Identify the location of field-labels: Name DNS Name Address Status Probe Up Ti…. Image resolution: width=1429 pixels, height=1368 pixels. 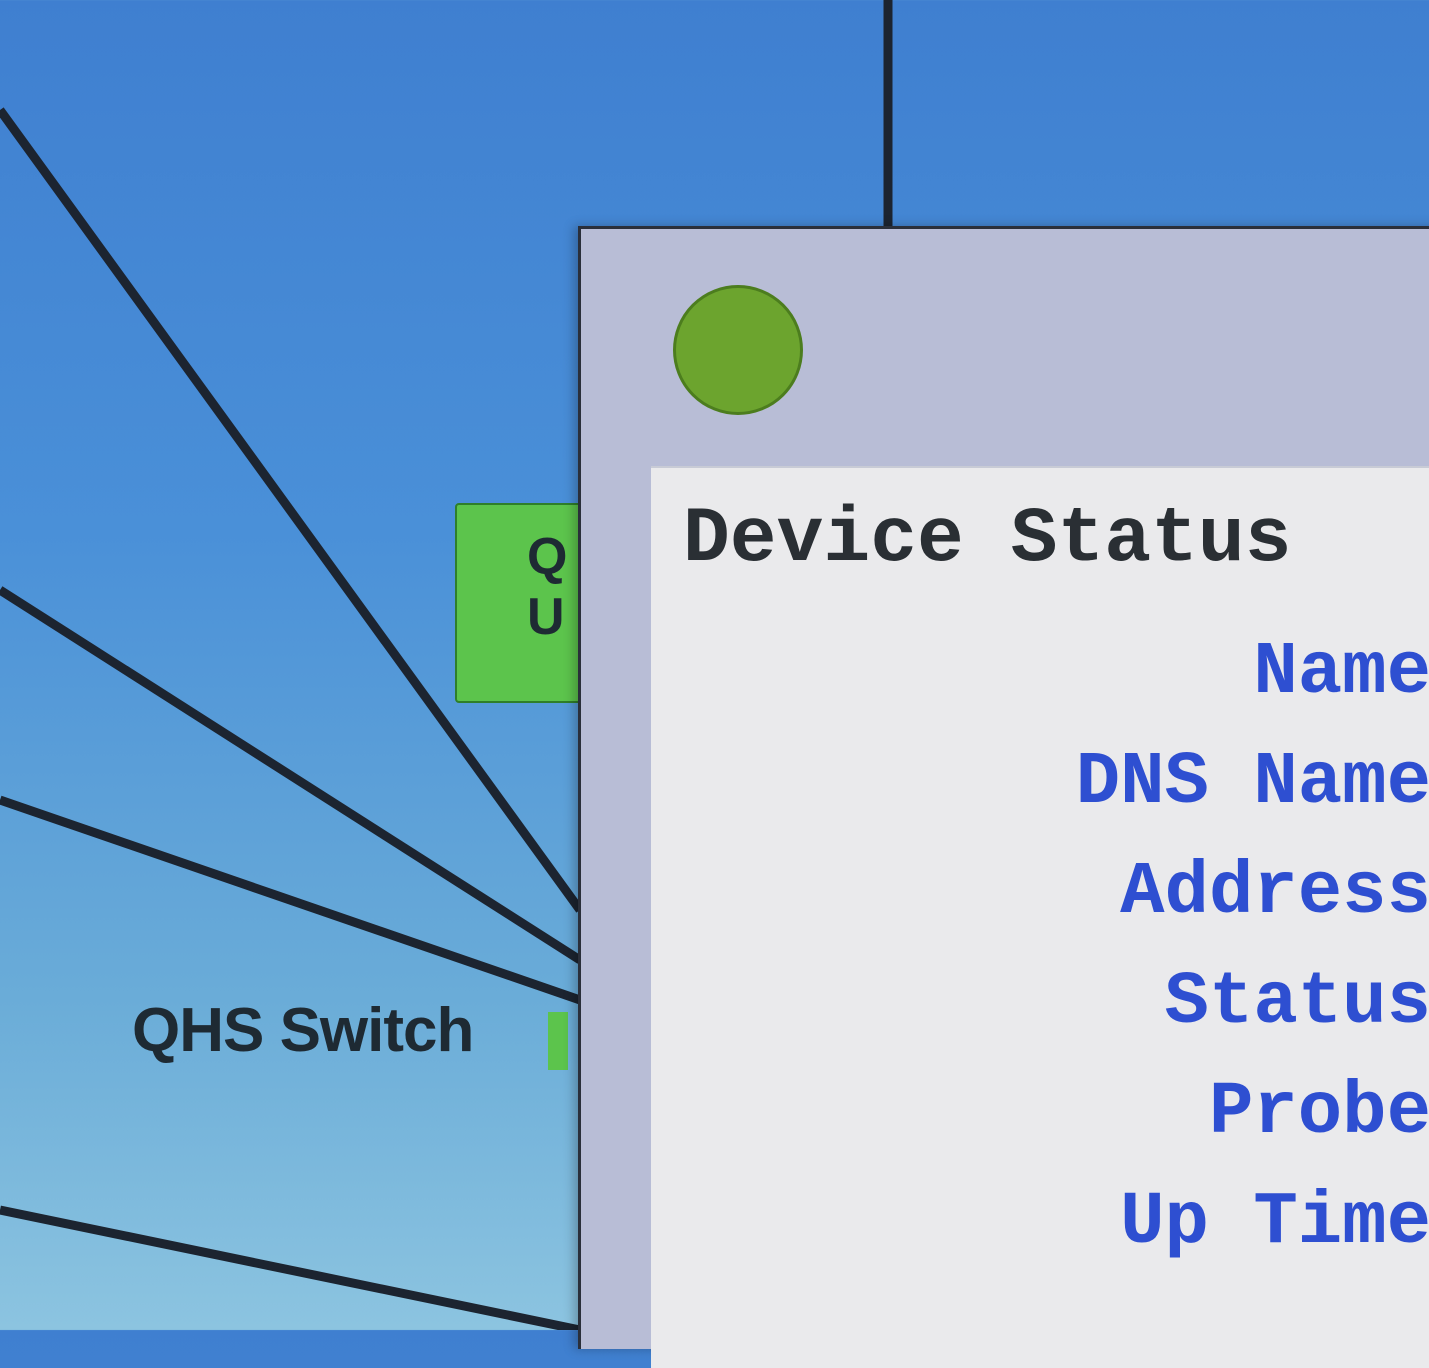
(1252, 948).